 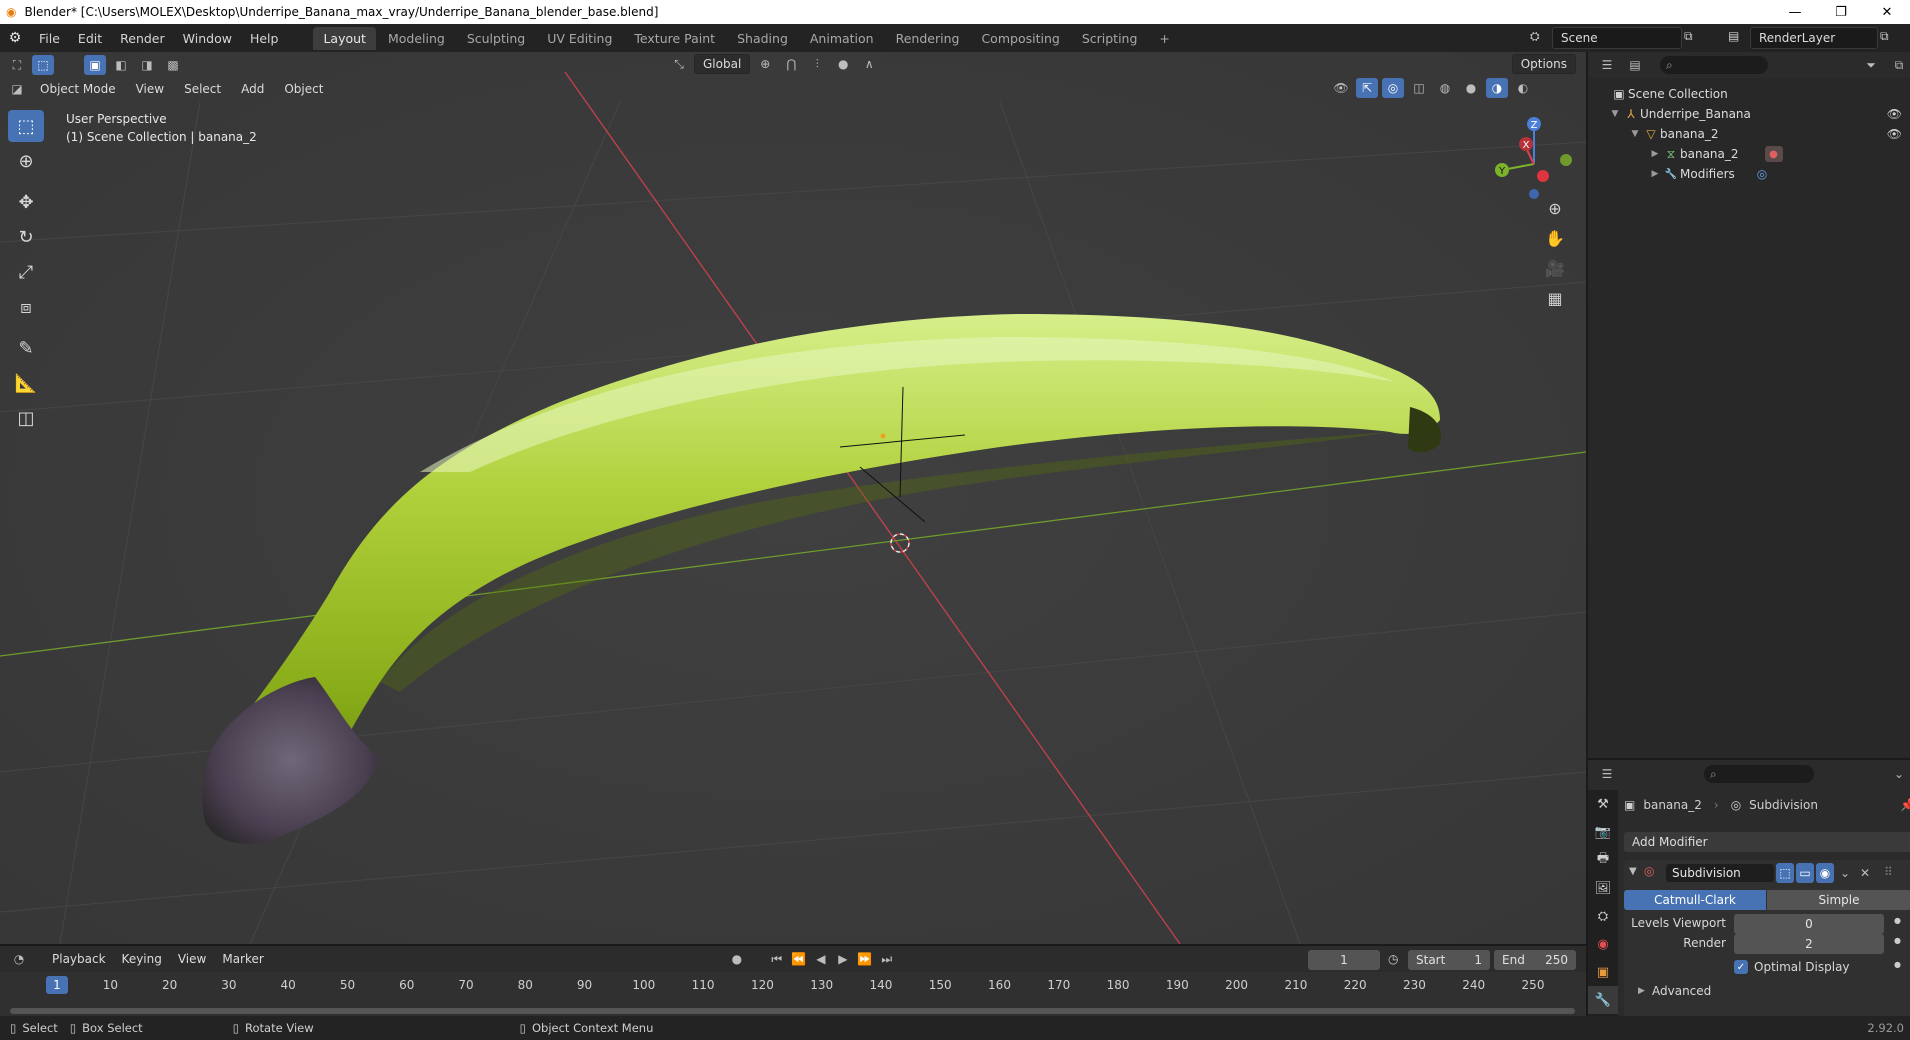 What do you see at coordinates (1841, 12) in the screenshot?
I see `restore-button: ❐` at bounding box center [1841, 12].